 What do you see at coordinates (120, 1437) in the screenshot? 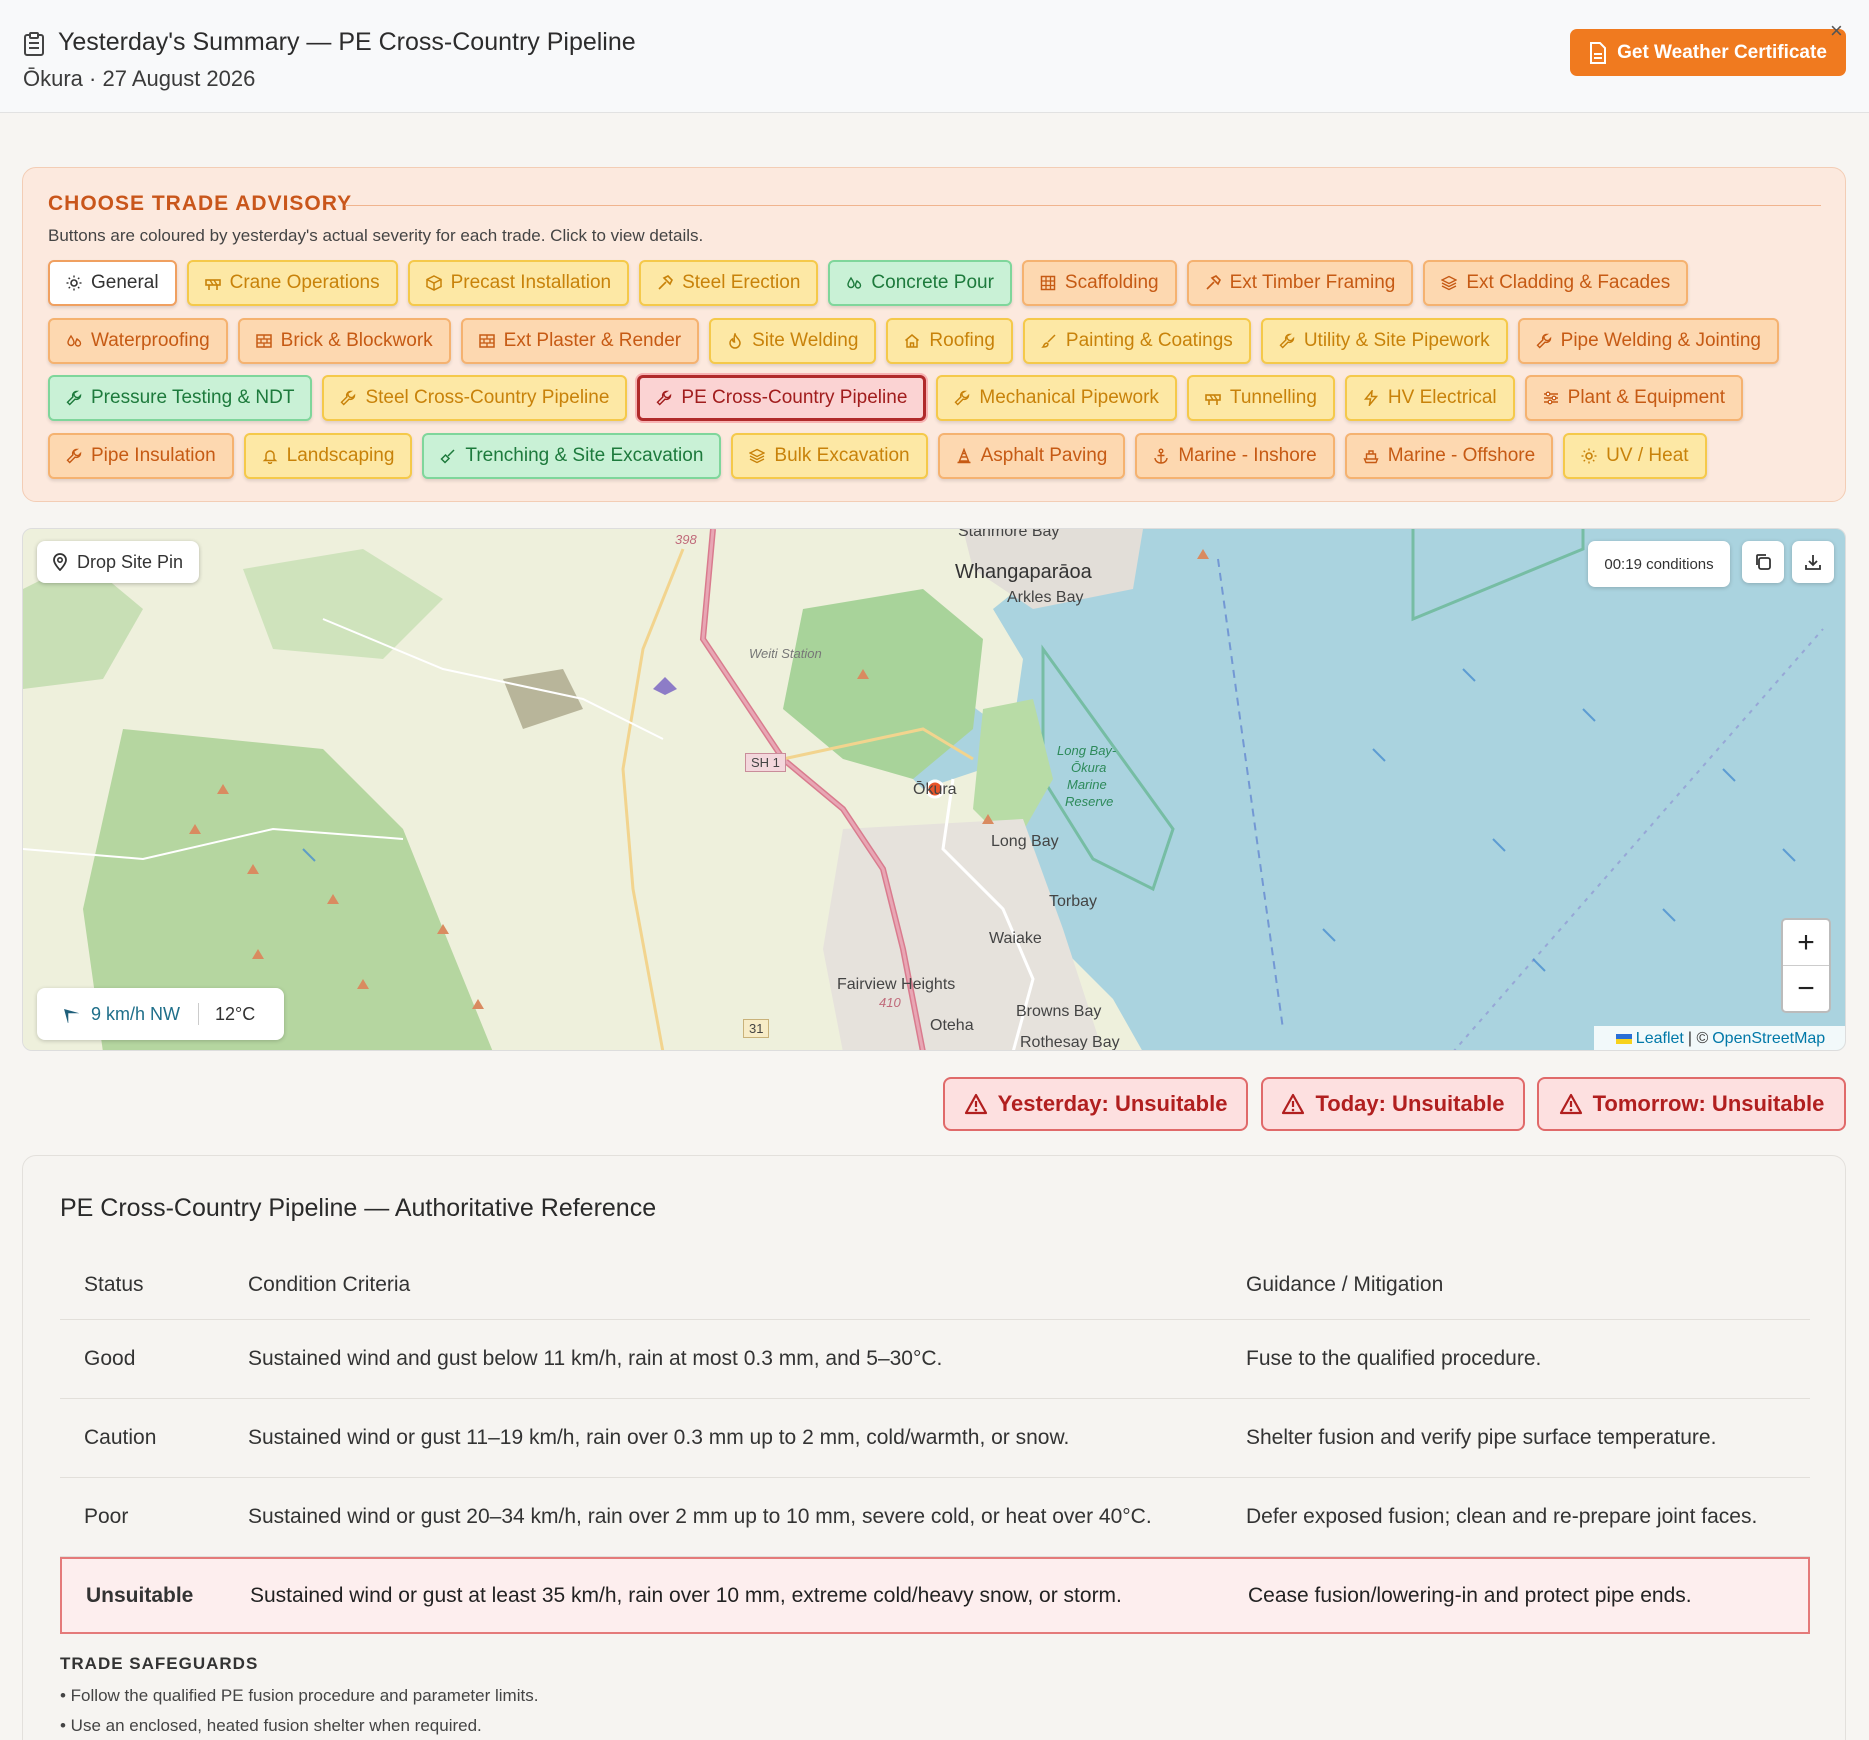
I see `status-cell: Caution` at bounding box center [120, 1437].